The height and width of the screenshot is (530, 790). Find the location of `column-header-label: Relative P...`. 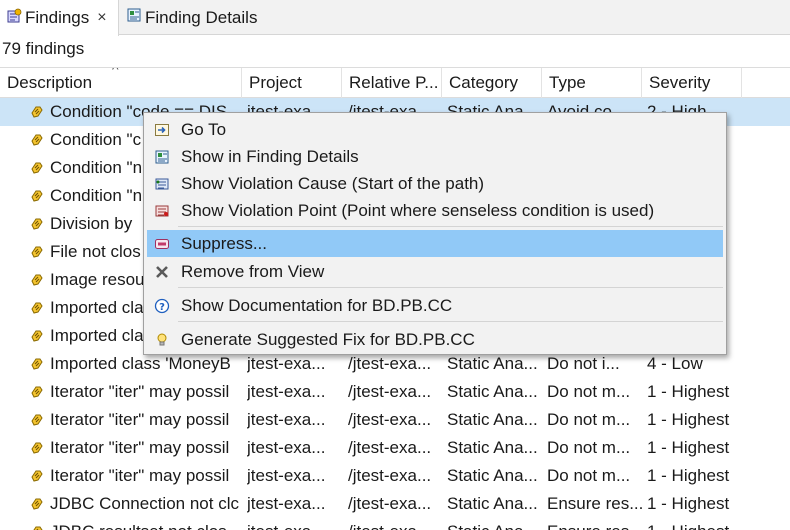

column-header-label: Relative P... is located at coordinates (394, 82).